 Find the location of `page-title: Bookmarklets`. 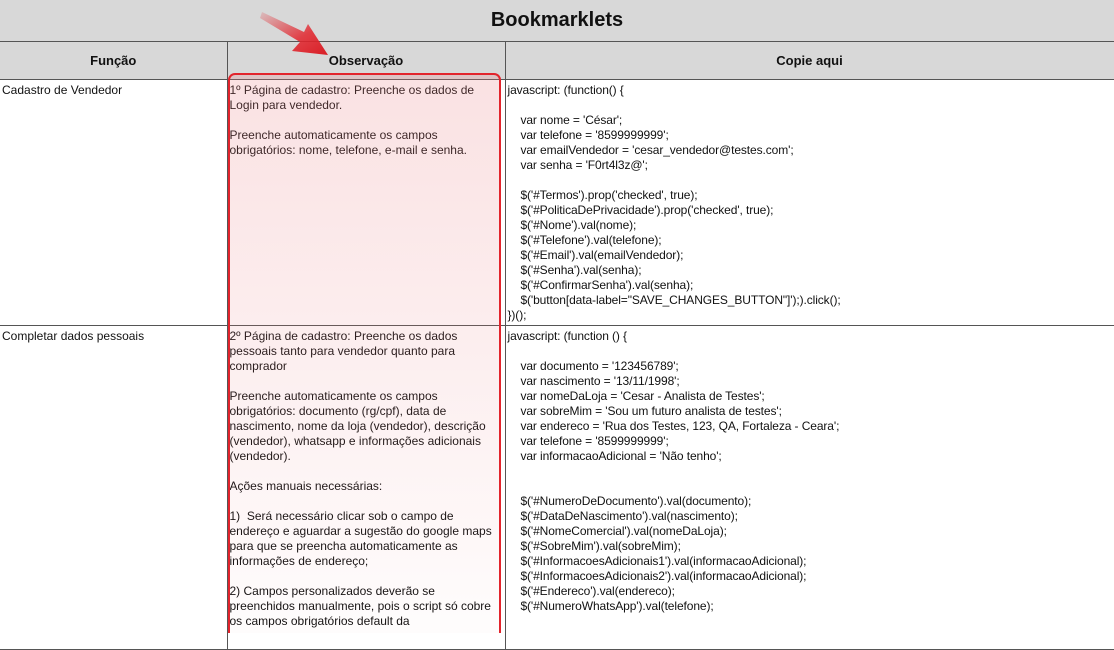

page-title: Bookmarklets is located at coordinates (557, 20).